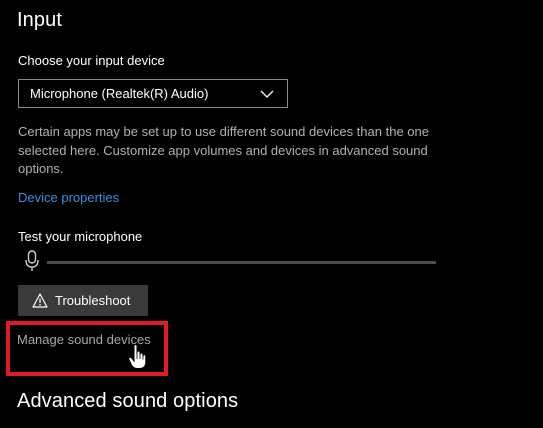 Image resolution: width=543 pixels, height=428 pixels. What do you see at coordinates (138, 356) in the screenshot?
I see `hand-cursor-icon` at bounding box center [138, 356].